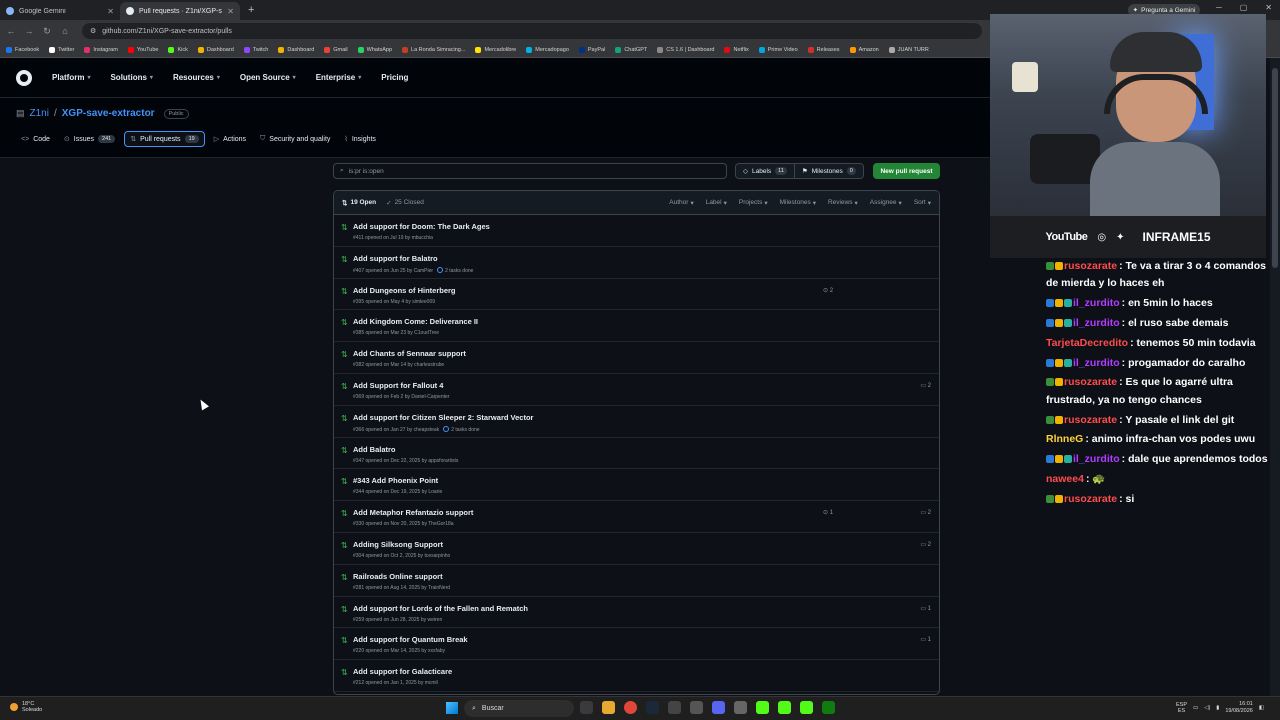  What do you see at coordinates (108, 113) in the screenshot?
I see `repo-name-link: XGP-save-extractor` at bounding box center [108, 113].